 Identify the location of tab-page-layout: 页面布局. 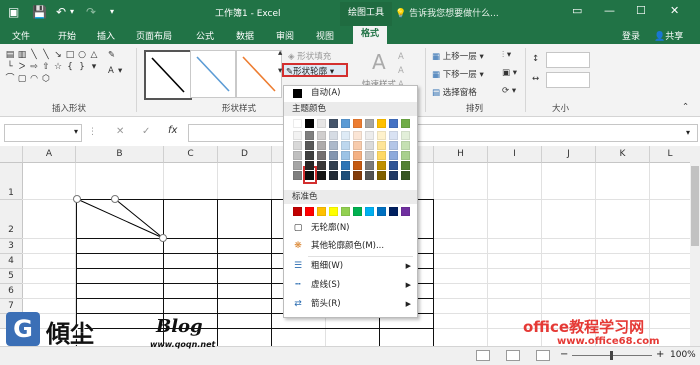
(154, 35).